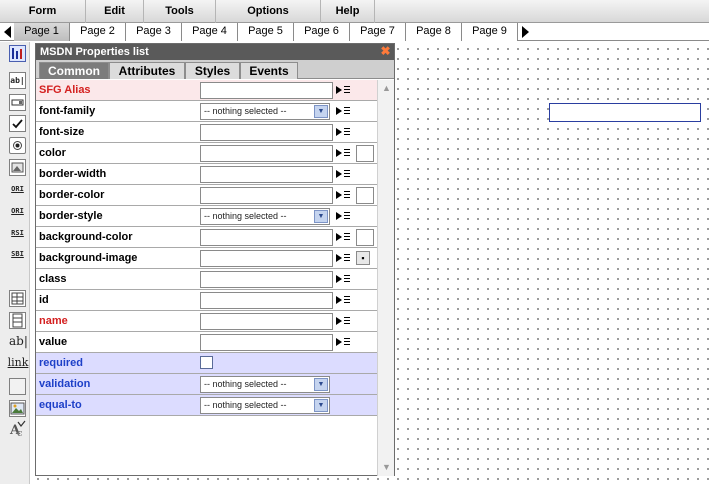 The height and width of the screenshot is (484, 709). I want to click on menu-form: Form, so click(43, 11).